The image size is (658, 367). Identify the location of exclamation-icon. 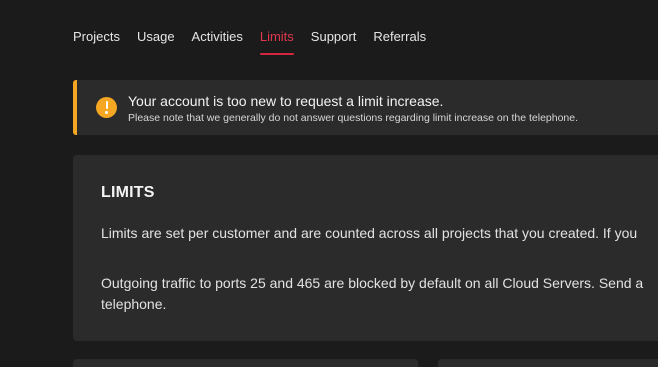
(106, 107).